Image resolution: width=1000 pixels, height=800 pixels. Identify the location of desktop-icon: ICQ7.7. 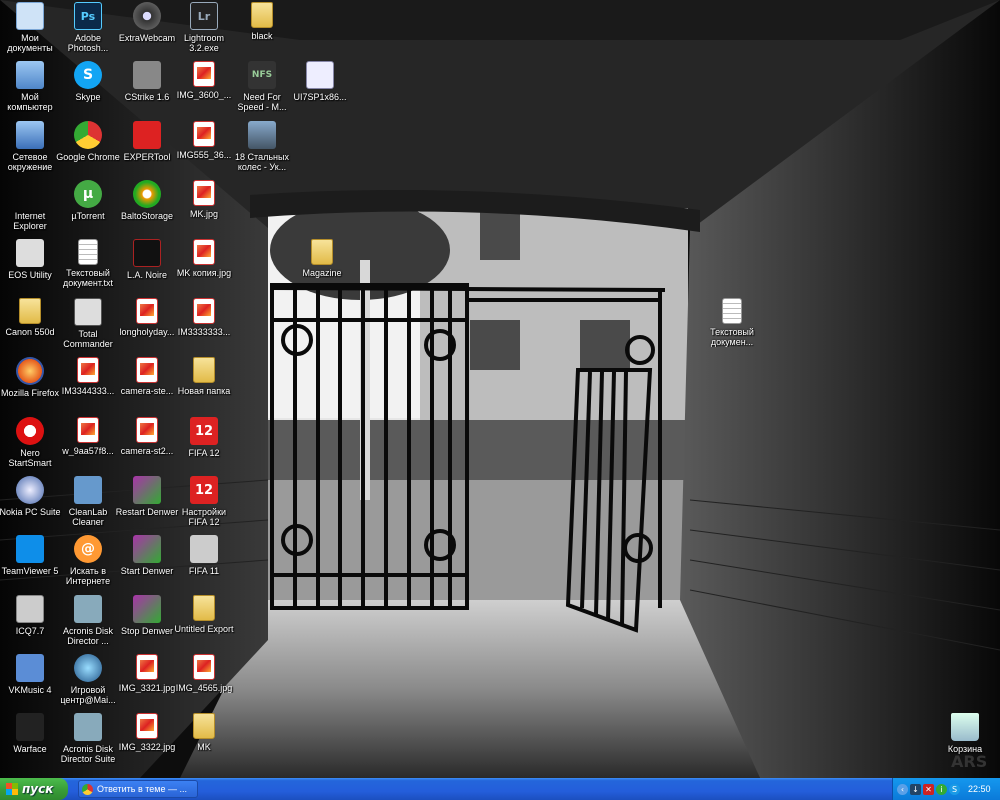
(30, 624).